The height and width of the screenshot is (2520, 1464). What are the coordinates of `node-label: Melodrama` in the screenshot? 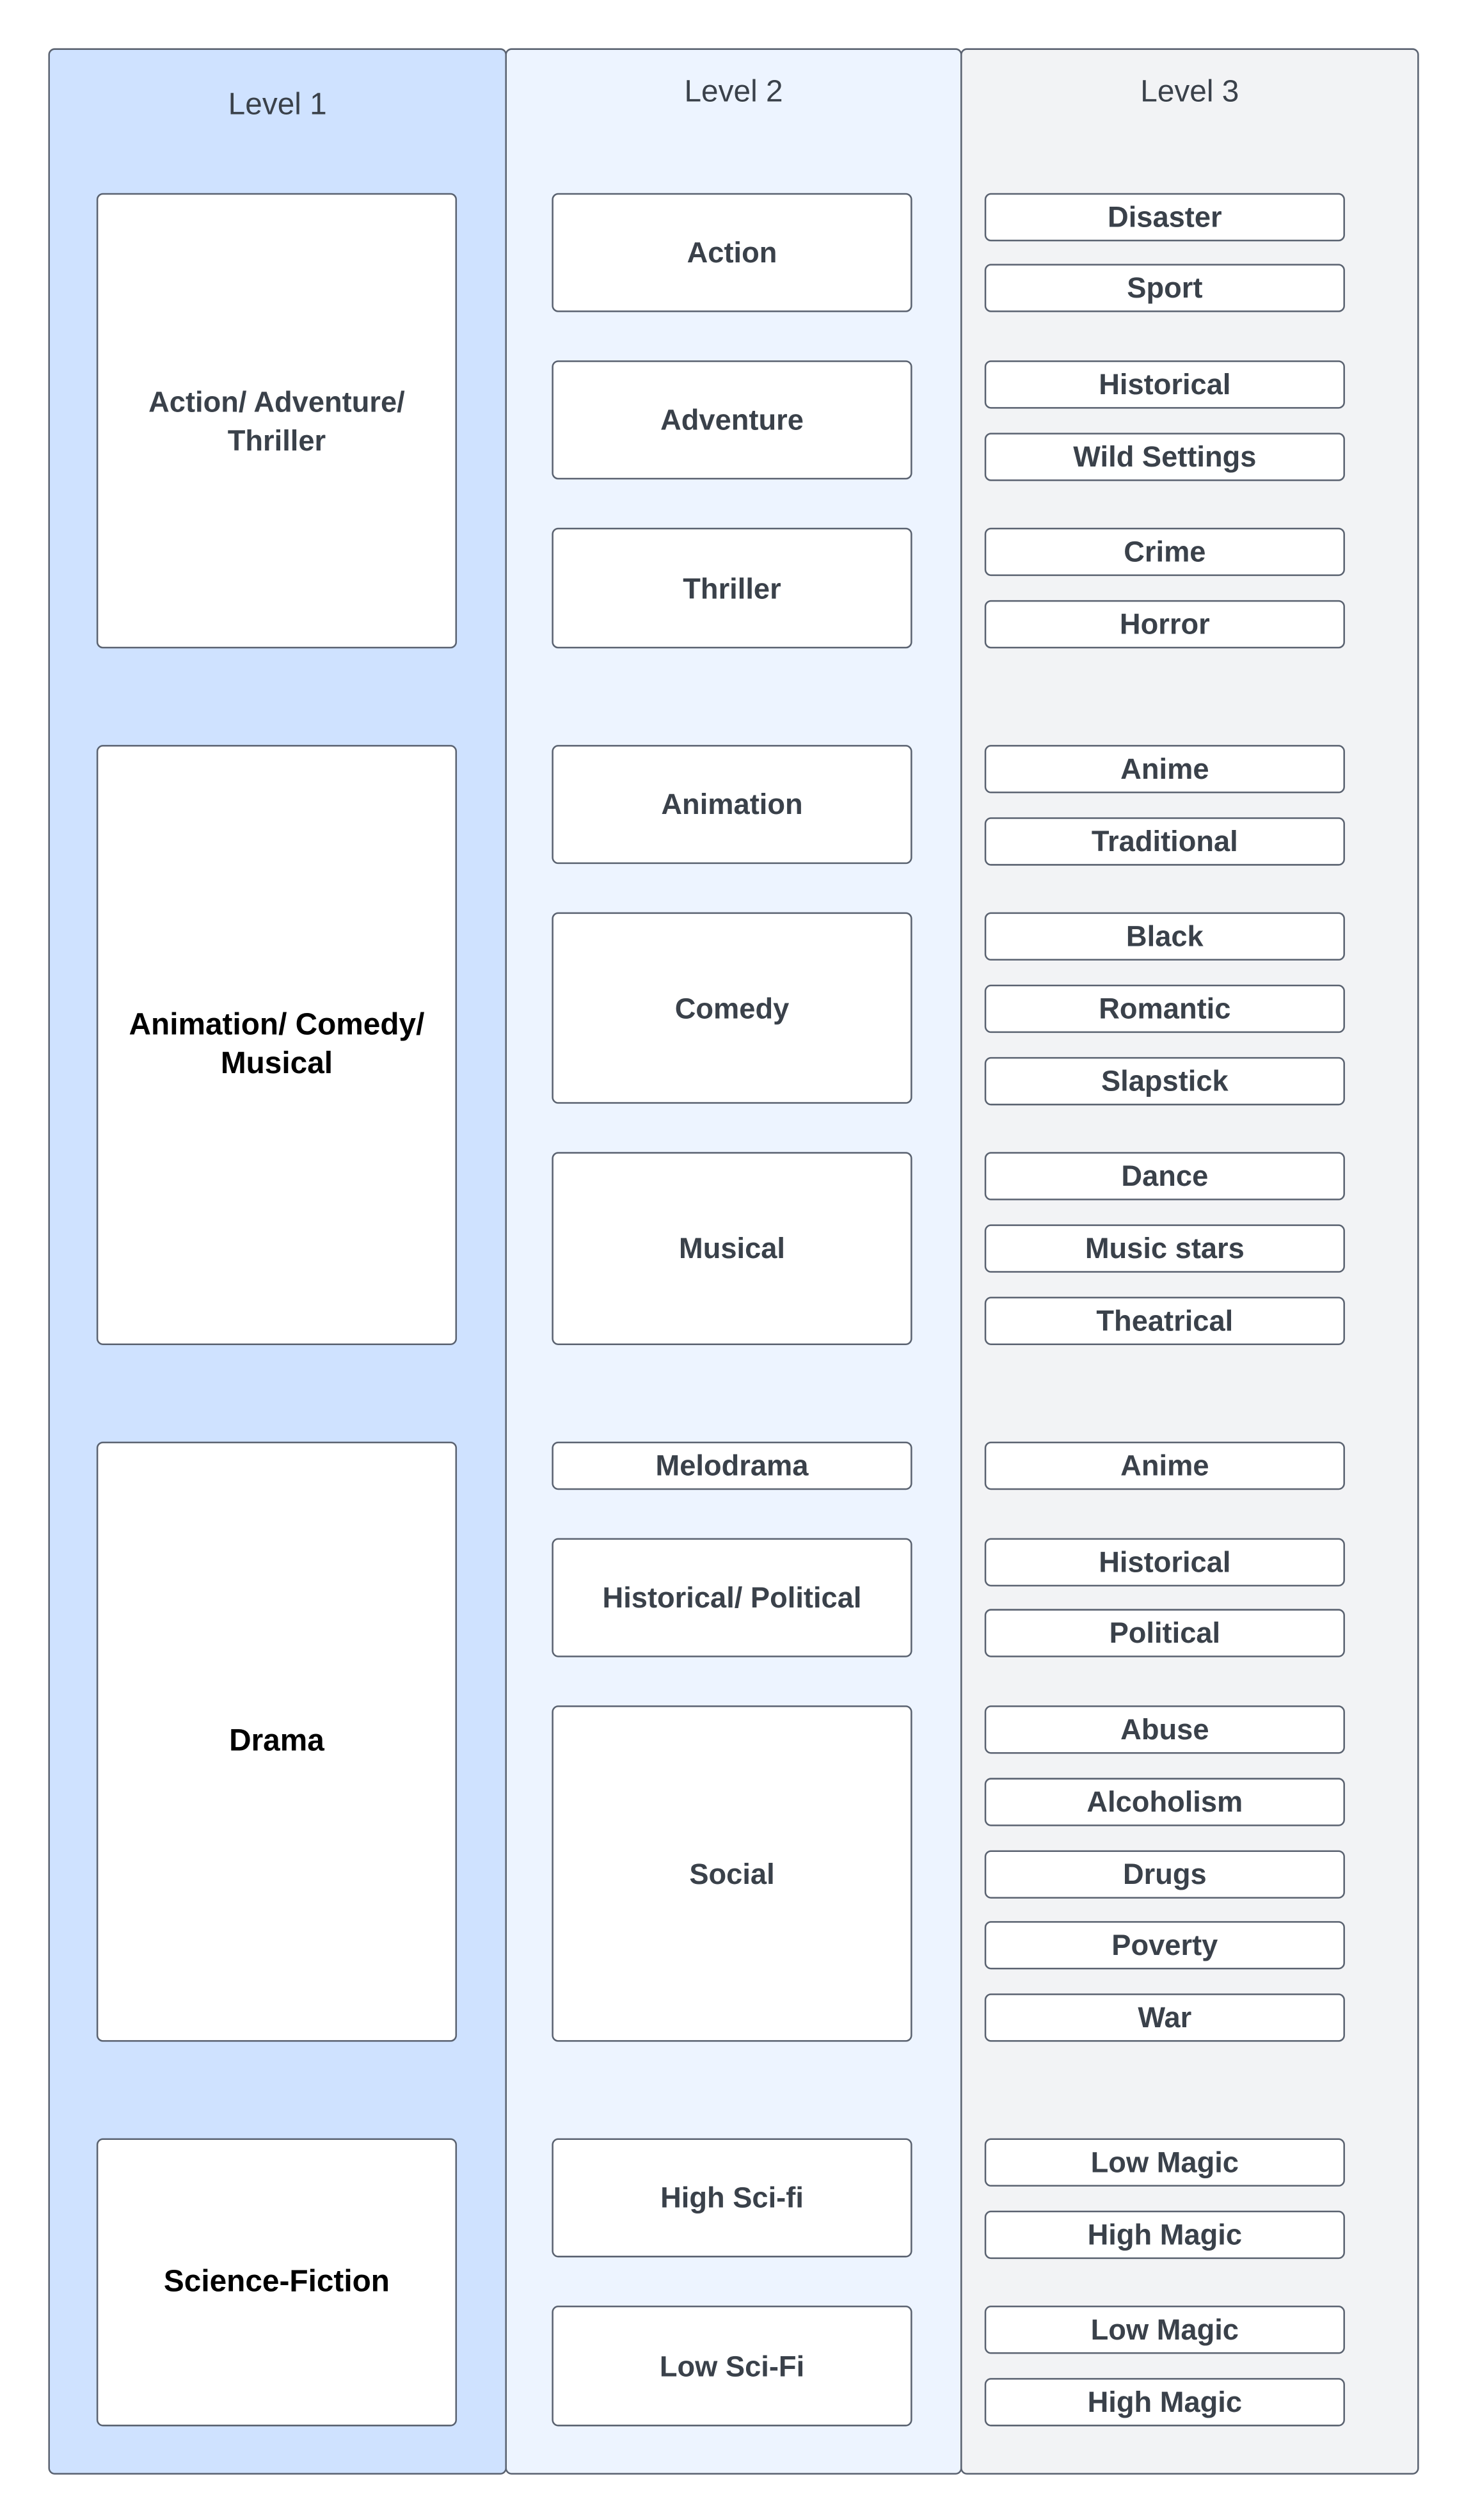 It's located at (732, 1465).